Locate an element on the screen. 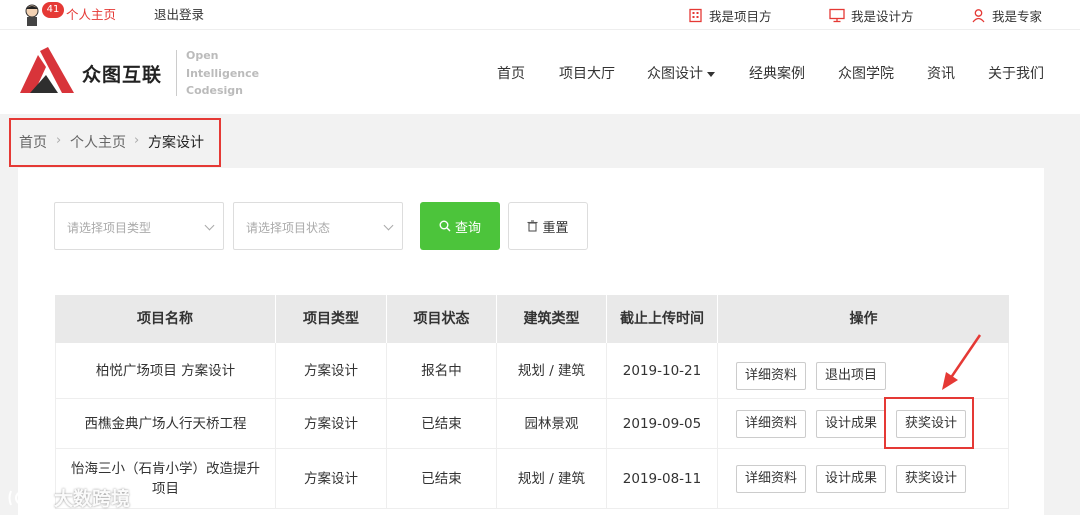  query-label: 查询 is located at coordinates (467, 228).